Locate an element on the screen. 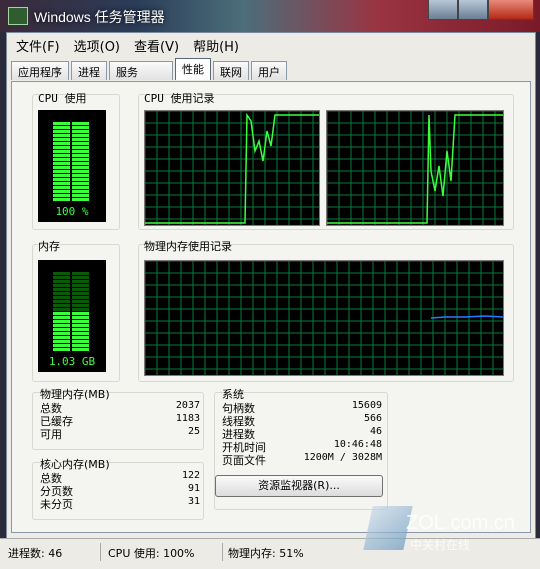 This screenshot has height=569, width=540. stat-label: 未分页 is located at coordinates (56, 504).